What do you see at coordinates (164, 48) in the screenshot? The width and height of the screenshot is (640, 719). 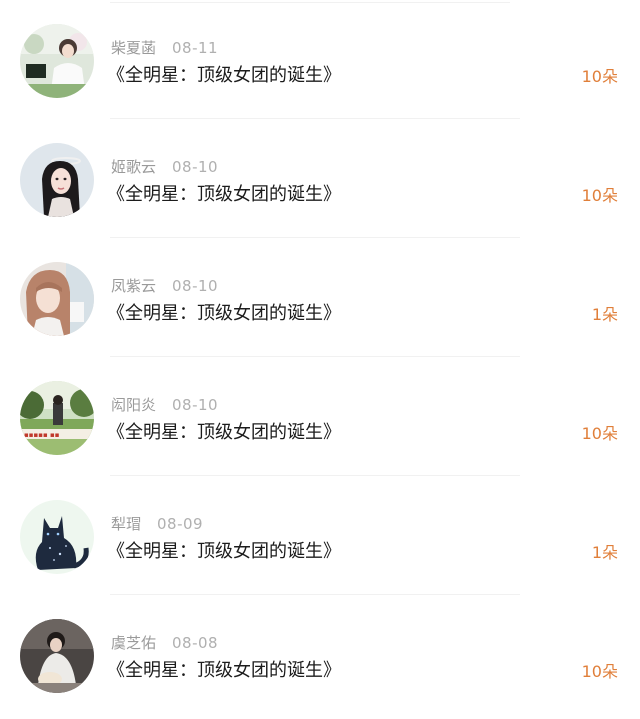 I see `row-meta: 柴夏菡 08-11` at bounding box center [164, 48].